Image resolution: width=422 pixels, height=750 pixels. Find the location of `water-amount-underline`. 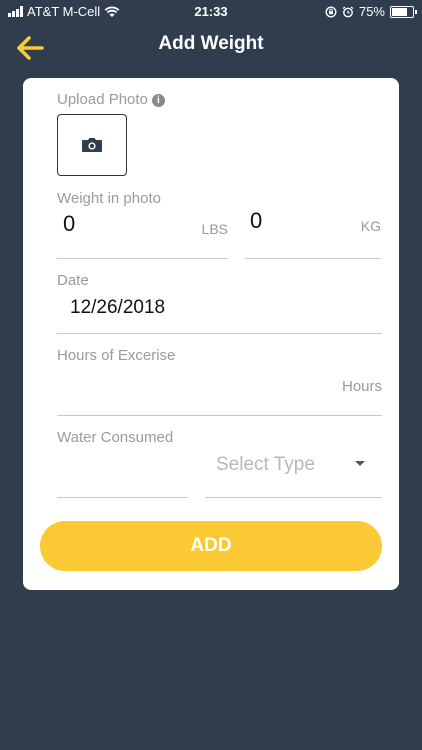

water-amount-underline is located at coordinates (122, 497).